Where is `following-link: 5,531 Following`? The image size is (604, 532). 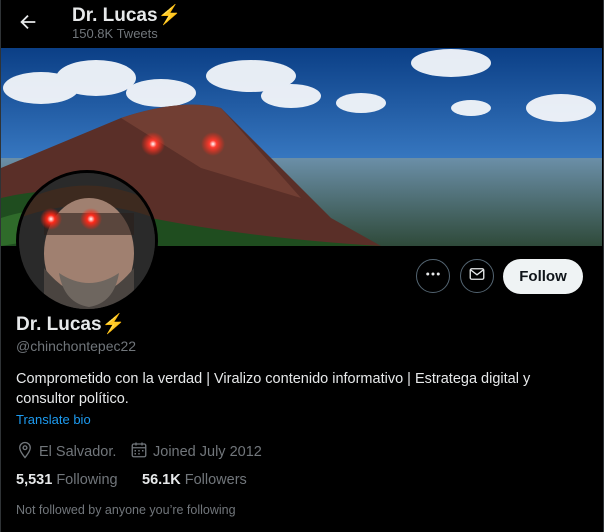
following-link: 5,531 Following is located at coordinates (67, 480).